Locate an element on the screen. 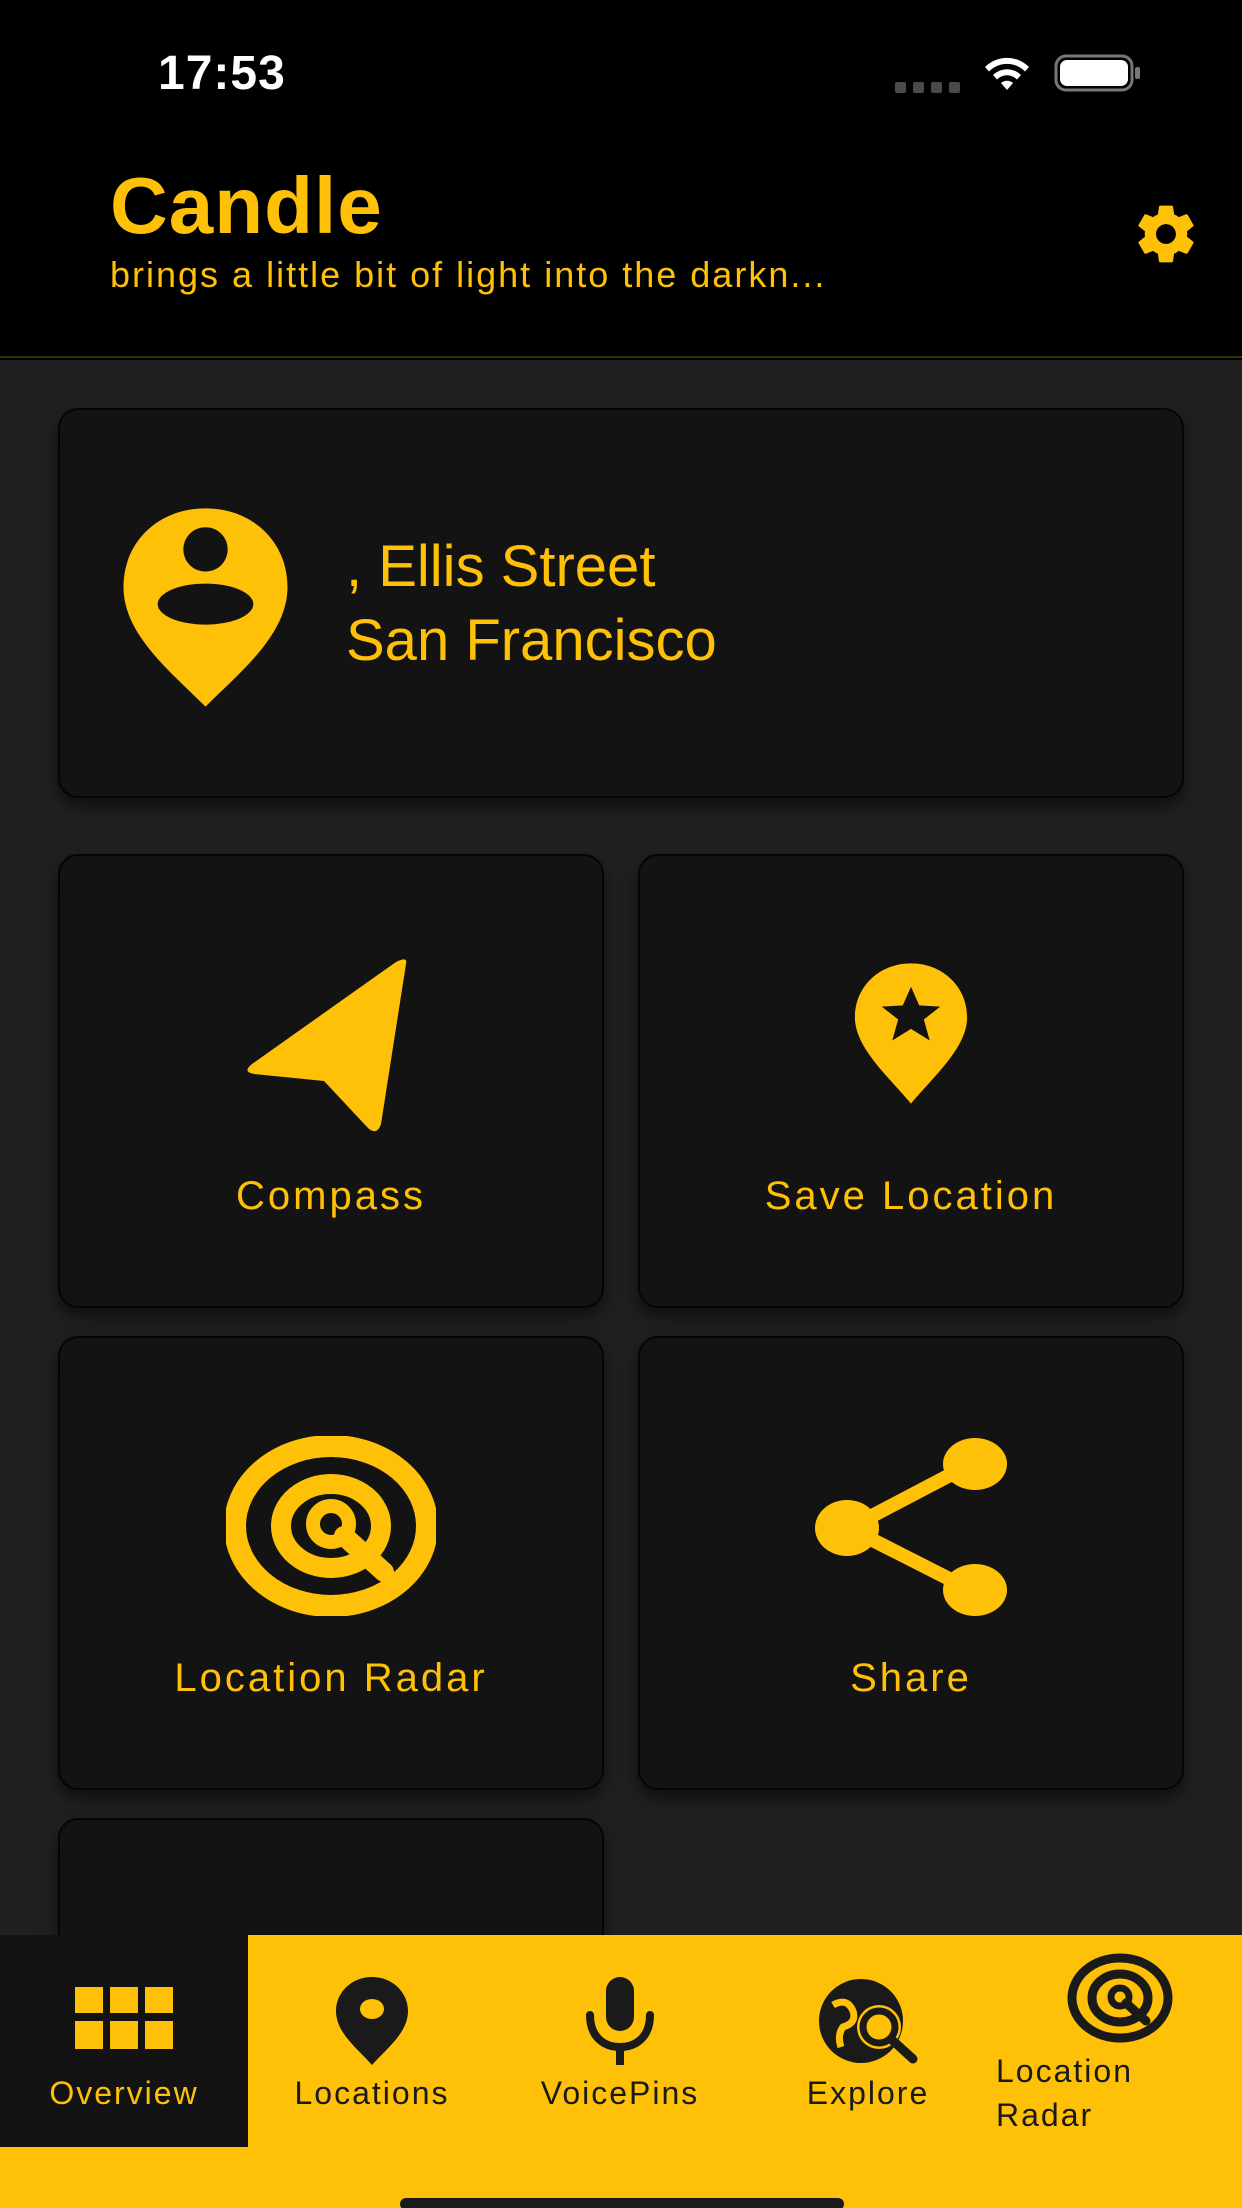  tab-explore-label: Explore is located at coordinates (868, 2093).